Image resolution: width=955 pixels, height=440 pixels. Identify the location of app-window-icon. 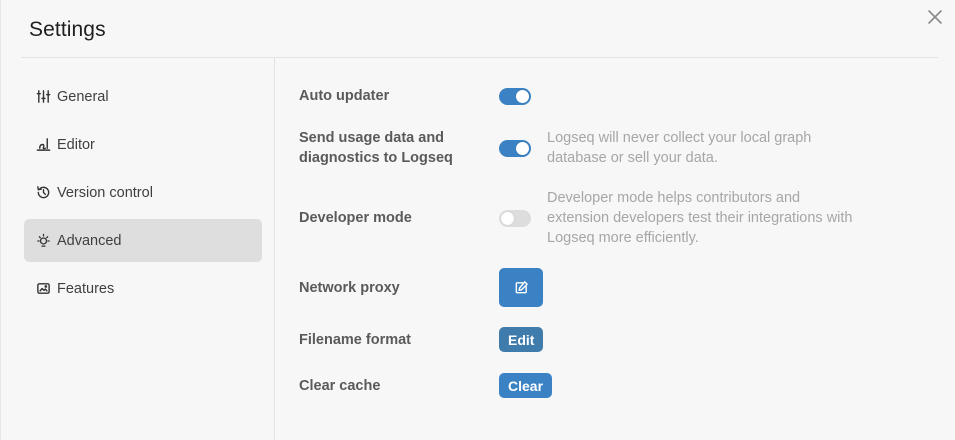
(43, 289).